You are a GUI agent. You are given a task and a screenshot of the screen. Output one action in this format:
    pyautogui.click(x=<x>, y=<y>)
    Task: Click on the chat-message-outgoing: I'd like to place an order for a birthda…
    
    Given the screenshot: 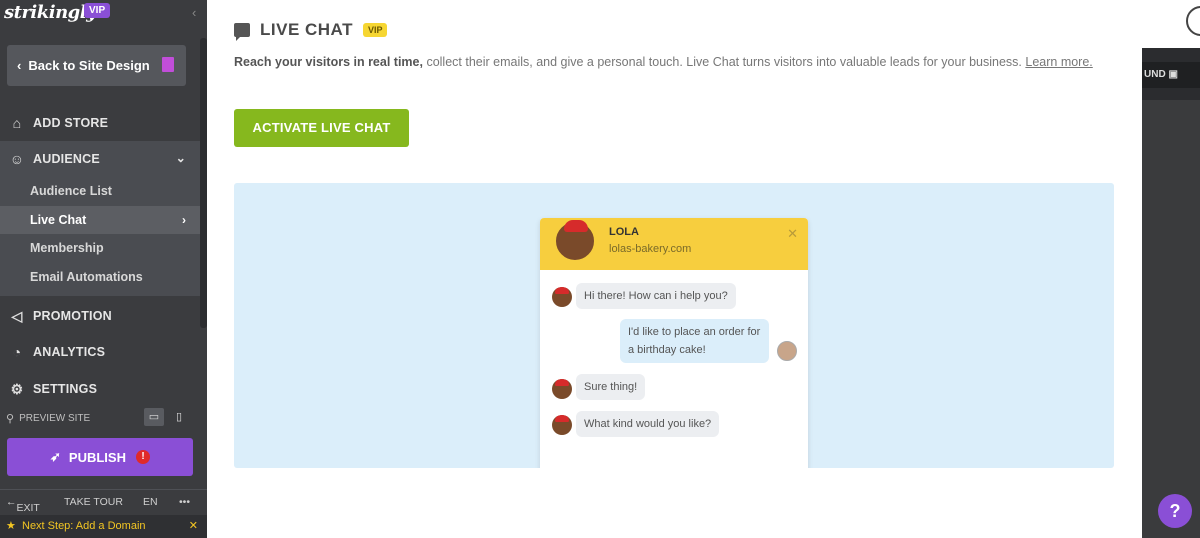 What is the action you would take?
    pyautogui.click(x=694, y=341)
    